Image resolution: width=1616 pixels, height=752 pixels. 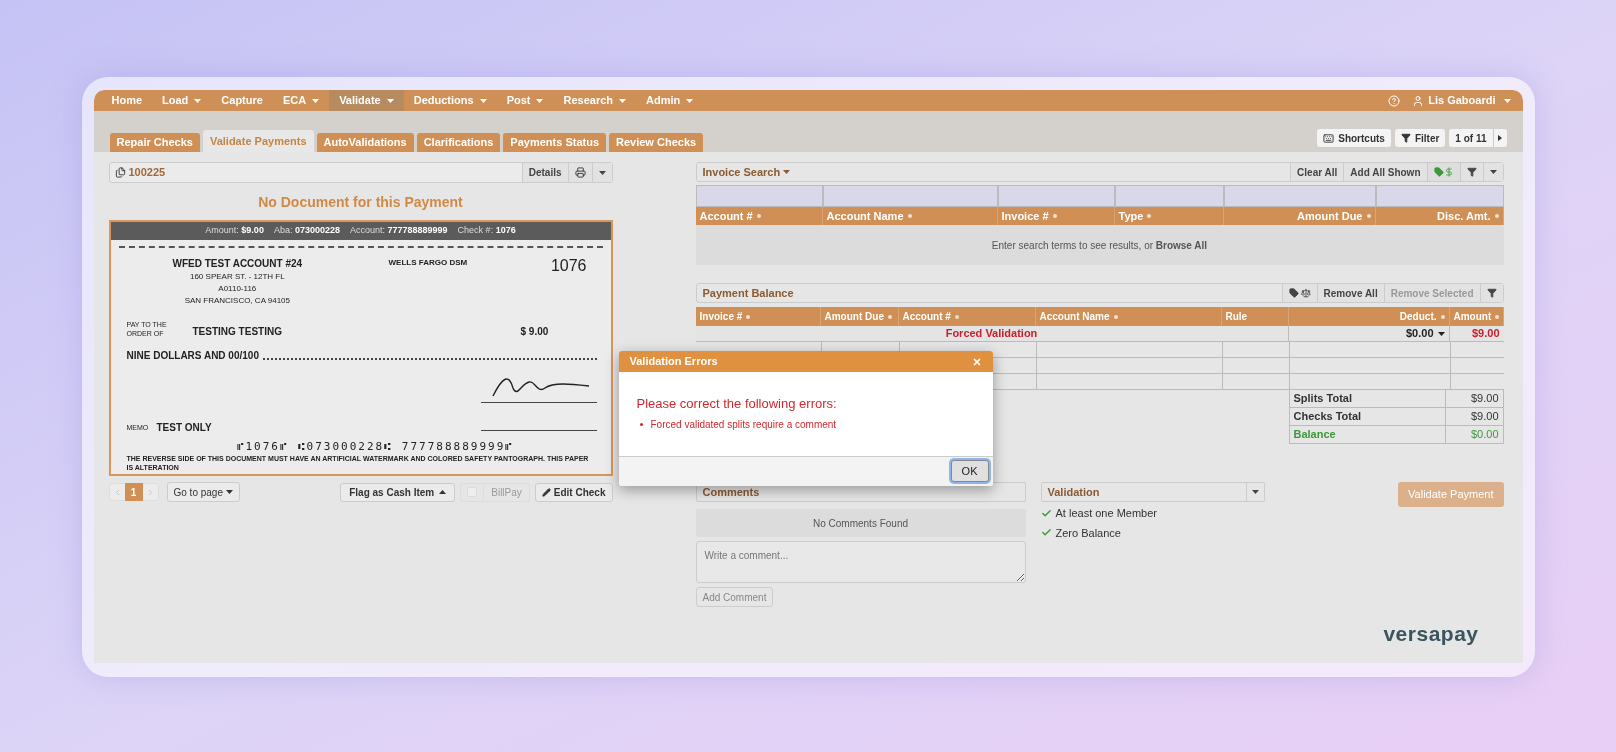 What do you see at coordinates (1329, 138) in the screenshot?
I see `keyboard-icon` at bounding box center [1329, 138].